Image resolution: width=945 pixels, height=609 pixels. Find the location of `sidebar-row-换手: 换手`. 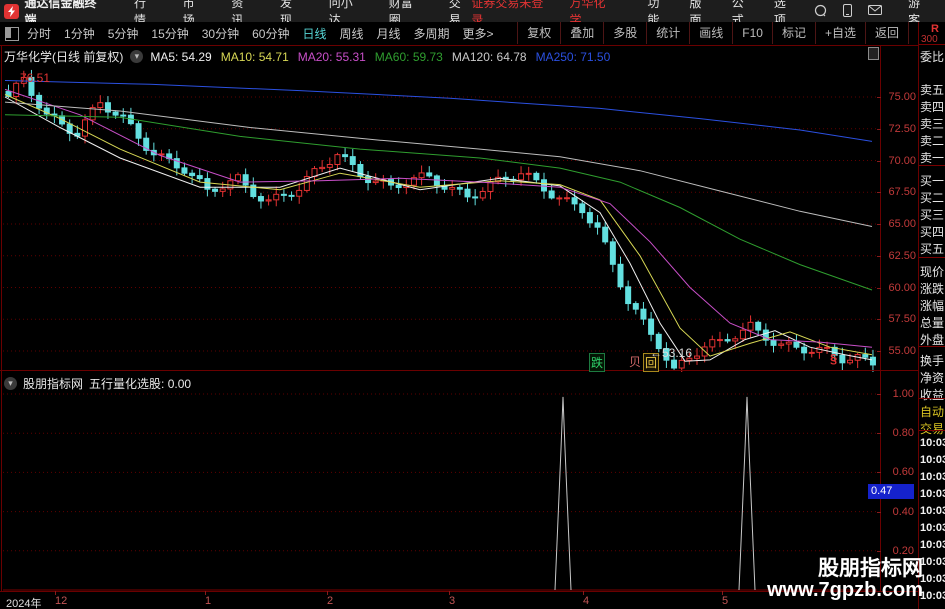

sidebar-row-换手: 换手 is located at coordinates (932, 361).